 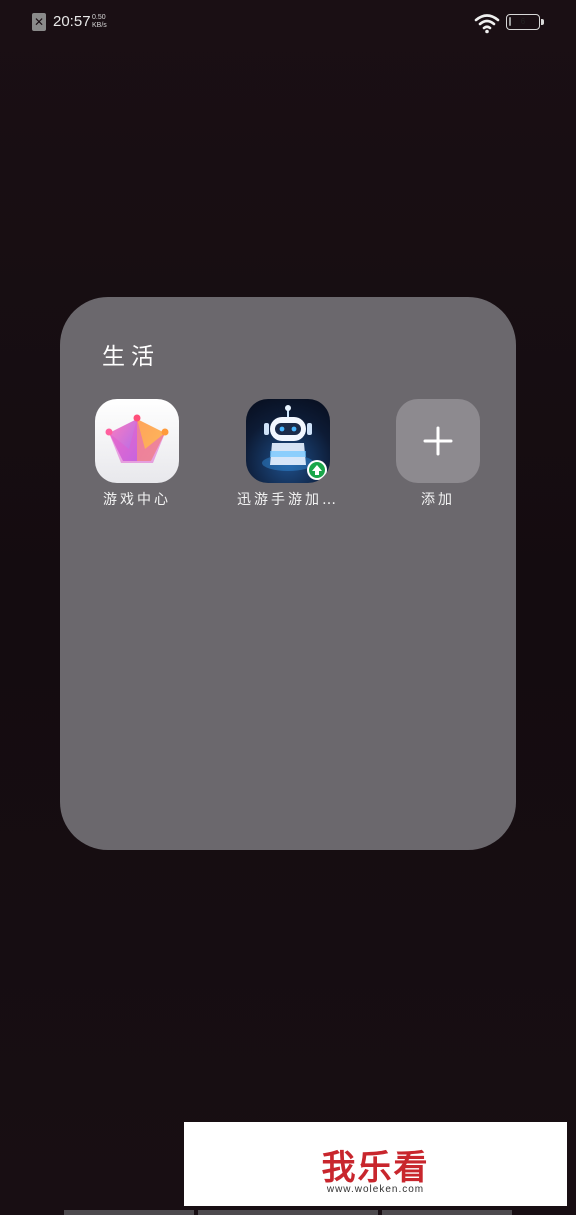 I want to click on watermark-title: 我乐看, so click(x=375, y=1168).